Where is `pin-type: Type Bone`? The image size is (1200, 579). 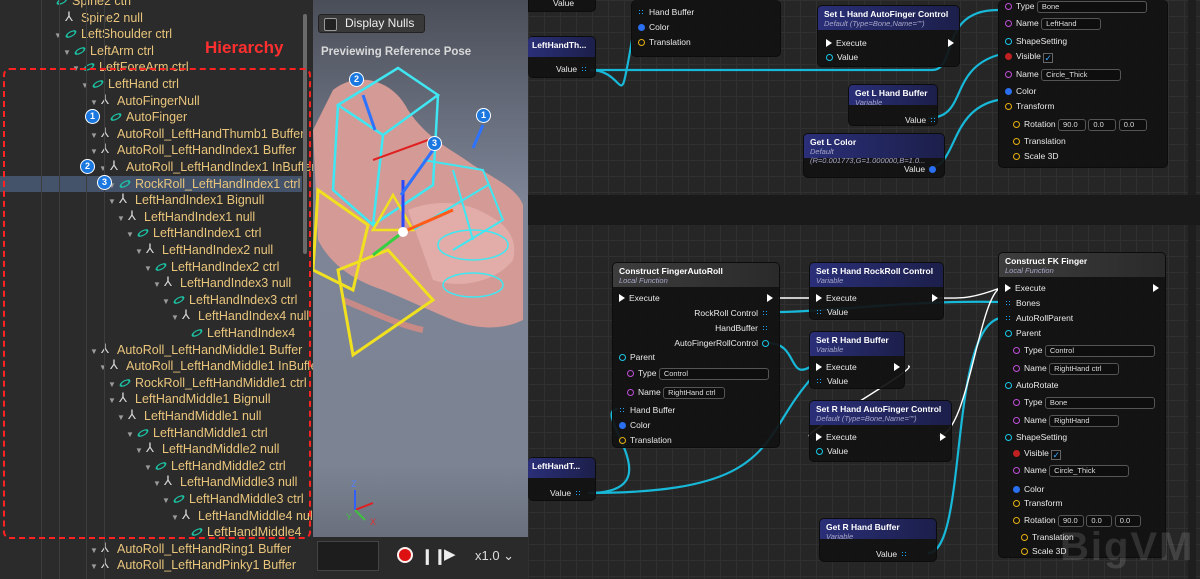
pin-type: Type Bone is located at coordinates (1076, 6).